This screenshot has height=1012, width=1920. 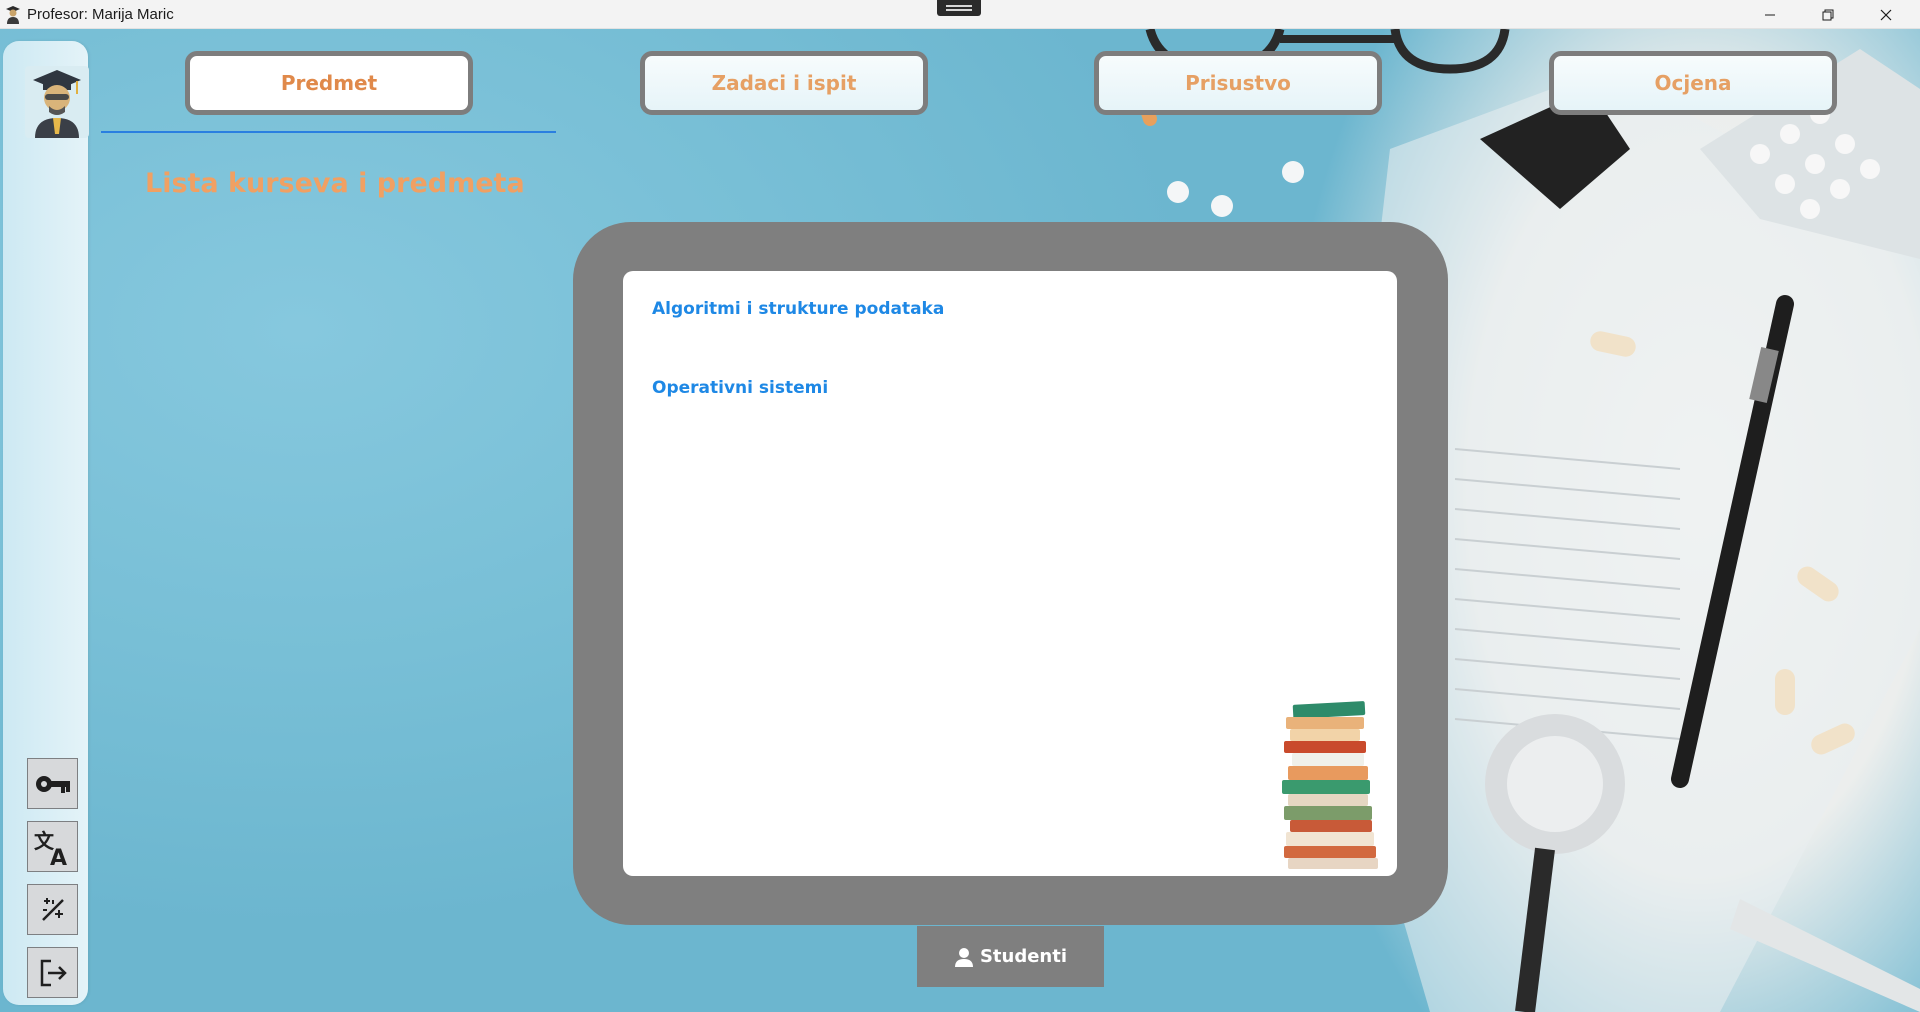 I want to click on snap-layout-handle, so click(x=959, y=8).